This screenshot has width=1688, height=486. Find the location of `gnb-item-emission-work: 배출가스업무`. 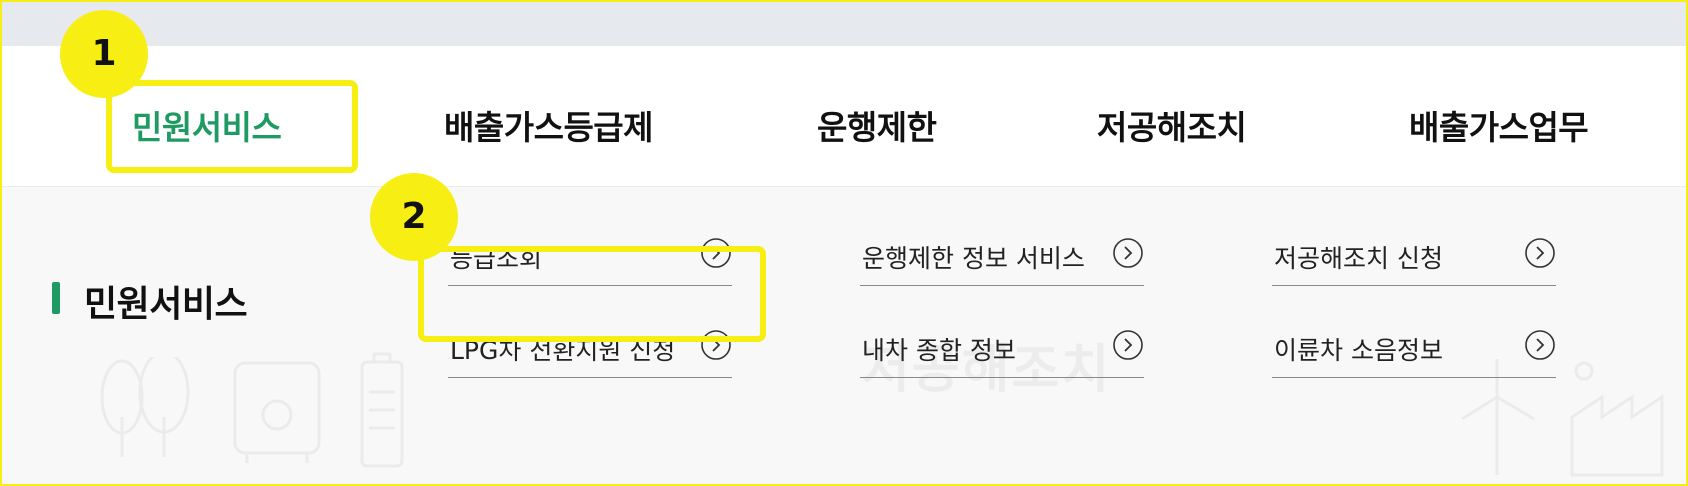

gnb-item-emission-work: 배출가스업무 is located at coordinates (1499, 125).